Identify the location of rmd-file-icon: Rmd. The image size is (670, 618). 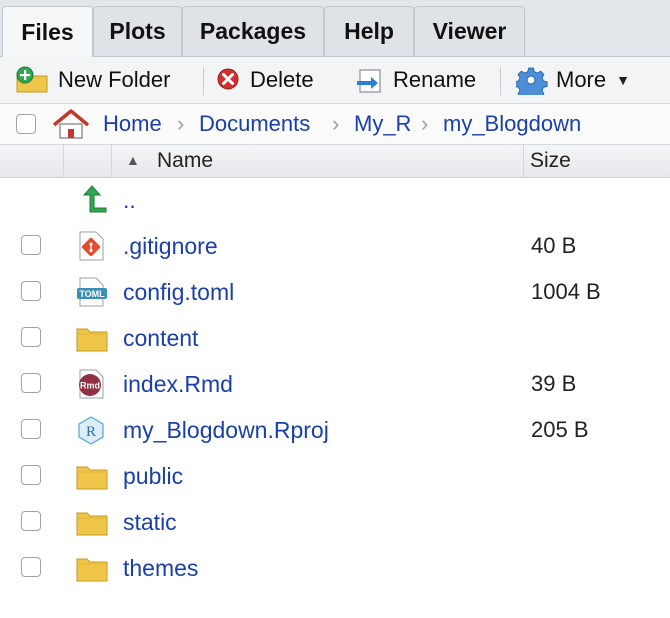
(92, 386).